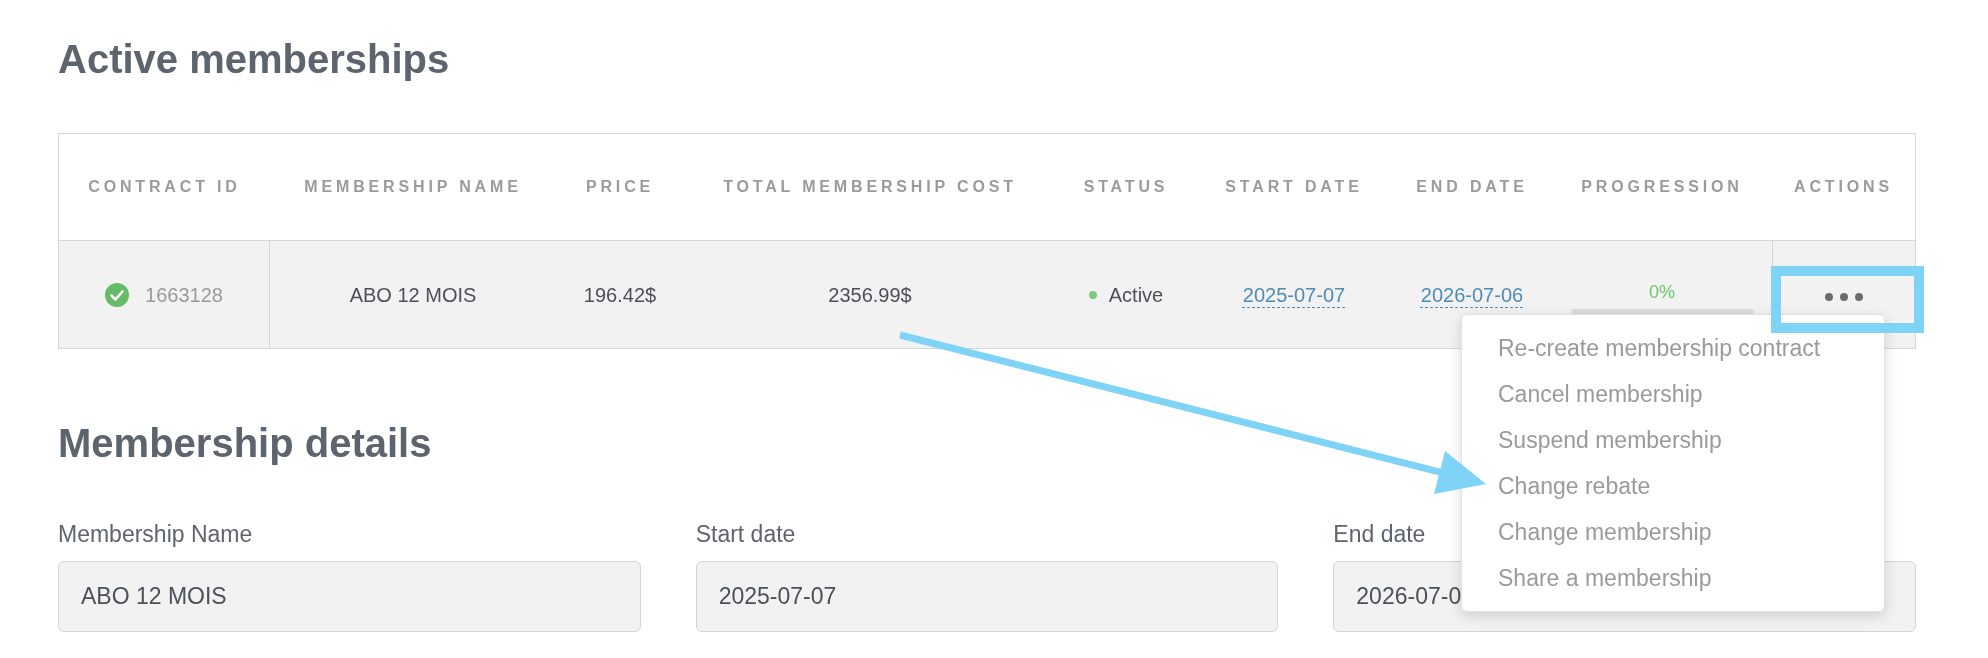 The image size is (1988, 658). I want to click on field-label: Membership Name, so click(155, 534).